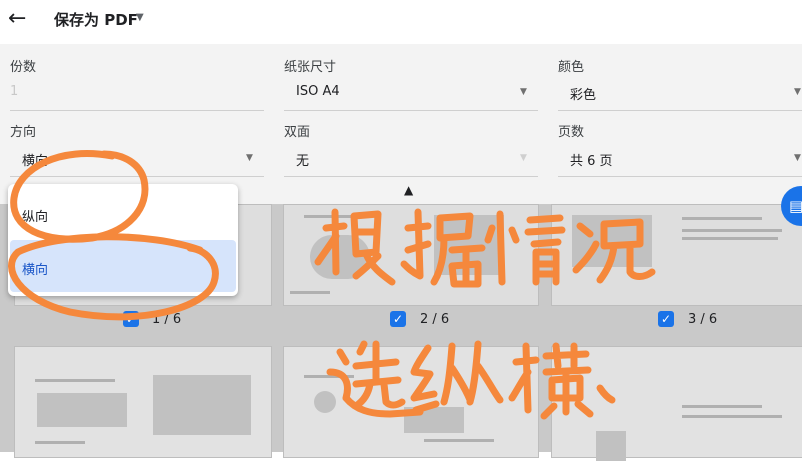 The image size is (802, 461). Describe the element at coordinates (35, 159) in the screenshot. I see `orientation-select: 横向` at that location.